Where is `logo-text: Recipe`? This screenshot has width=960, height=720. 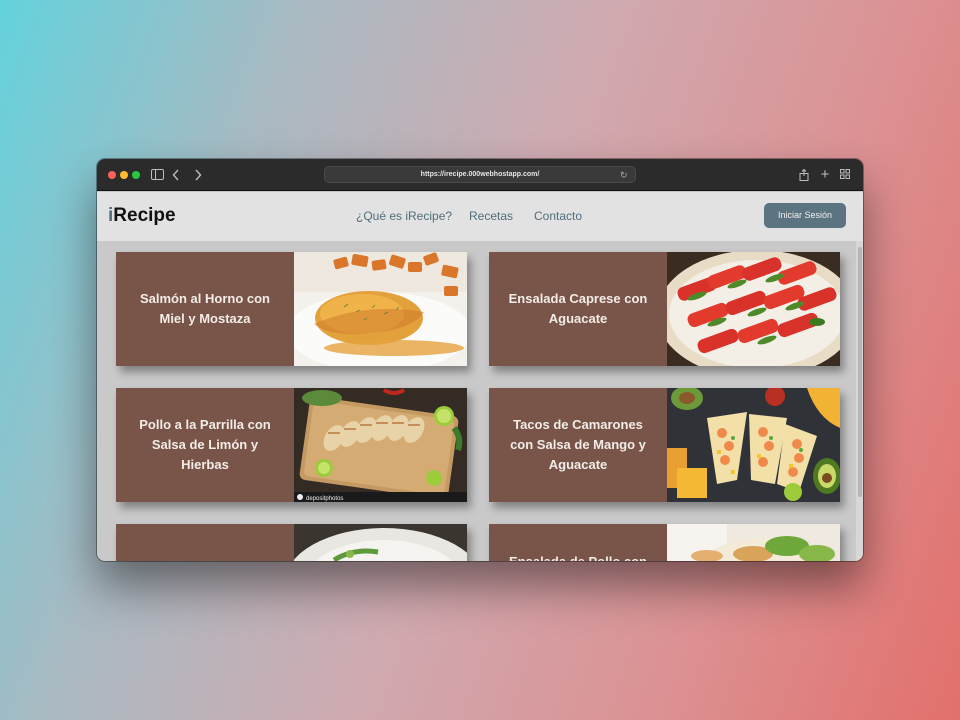
logo-text: Recipe is located at coordinates (144, 215).